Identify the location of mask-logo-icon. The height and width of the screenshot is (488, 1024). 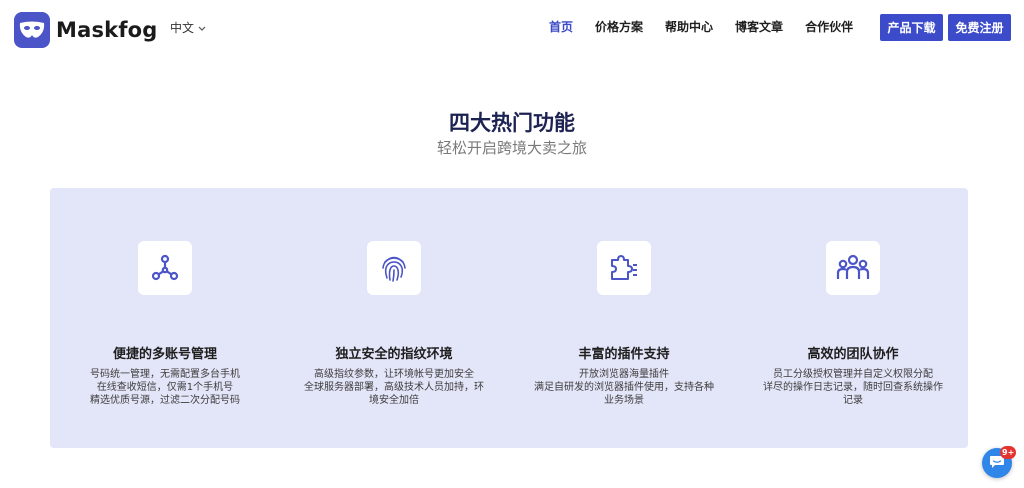
(32, 30).